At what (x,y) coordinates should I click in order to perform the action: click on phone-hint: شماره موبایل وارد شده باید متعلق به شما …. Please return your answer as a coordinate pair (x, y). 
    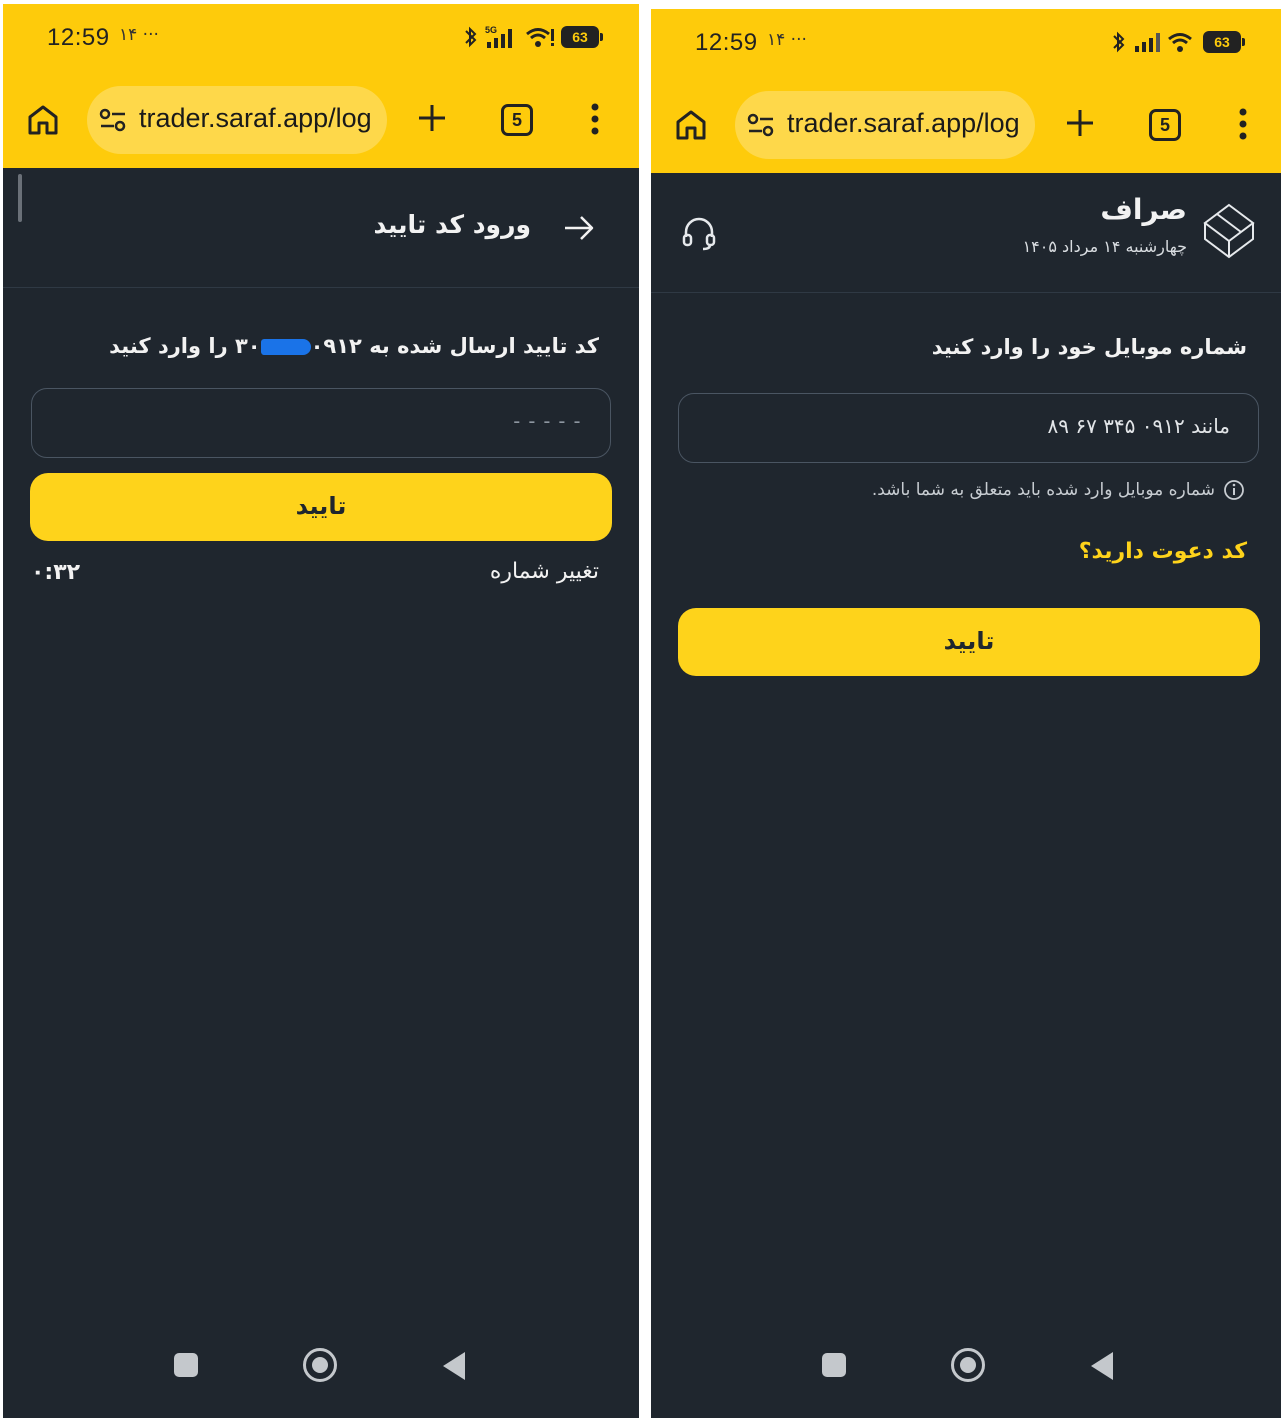
    Looking at the image, I should click on (1058, 490).